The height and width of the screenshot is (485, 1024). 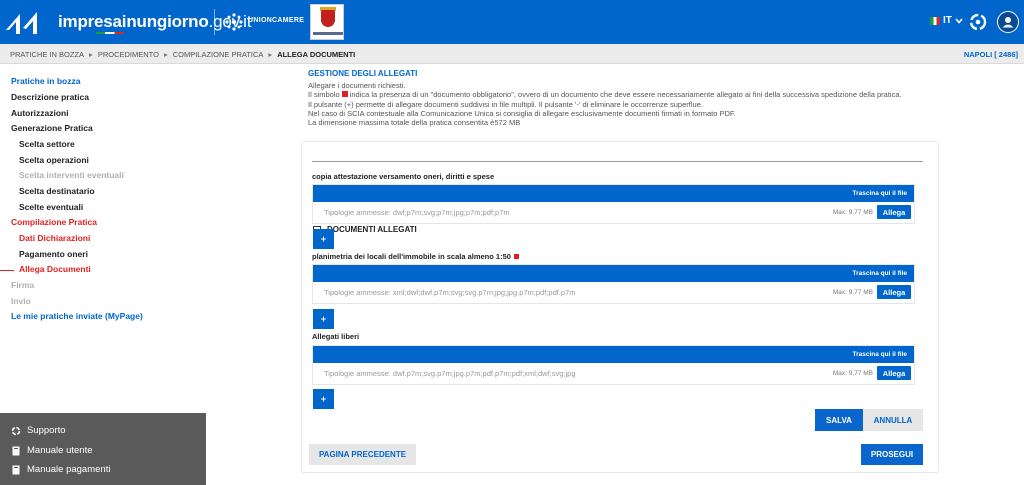 I want to click on attachment-group-label: Allegati liberi, so click(x=335, y=336).